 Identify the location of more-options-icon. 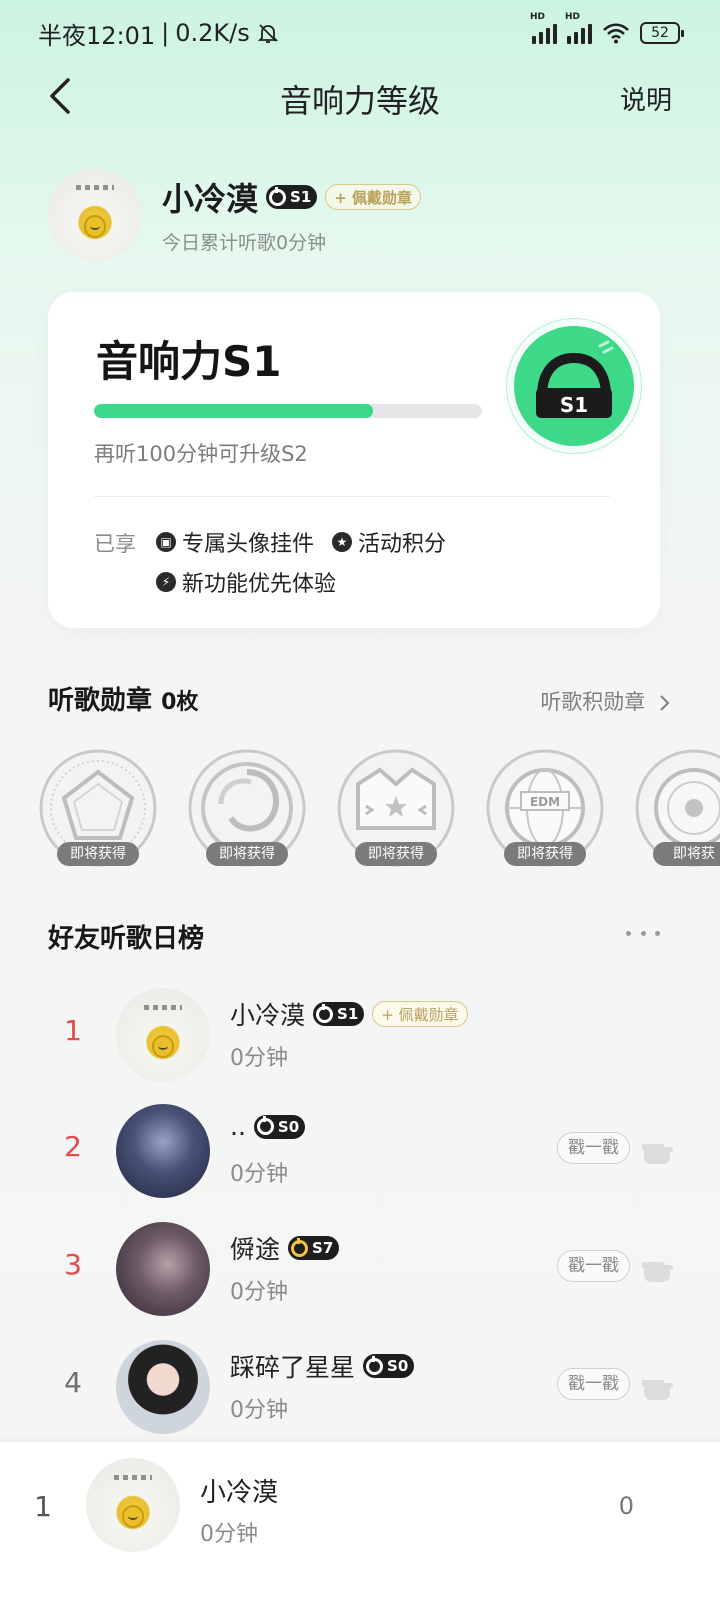
(643, 933).